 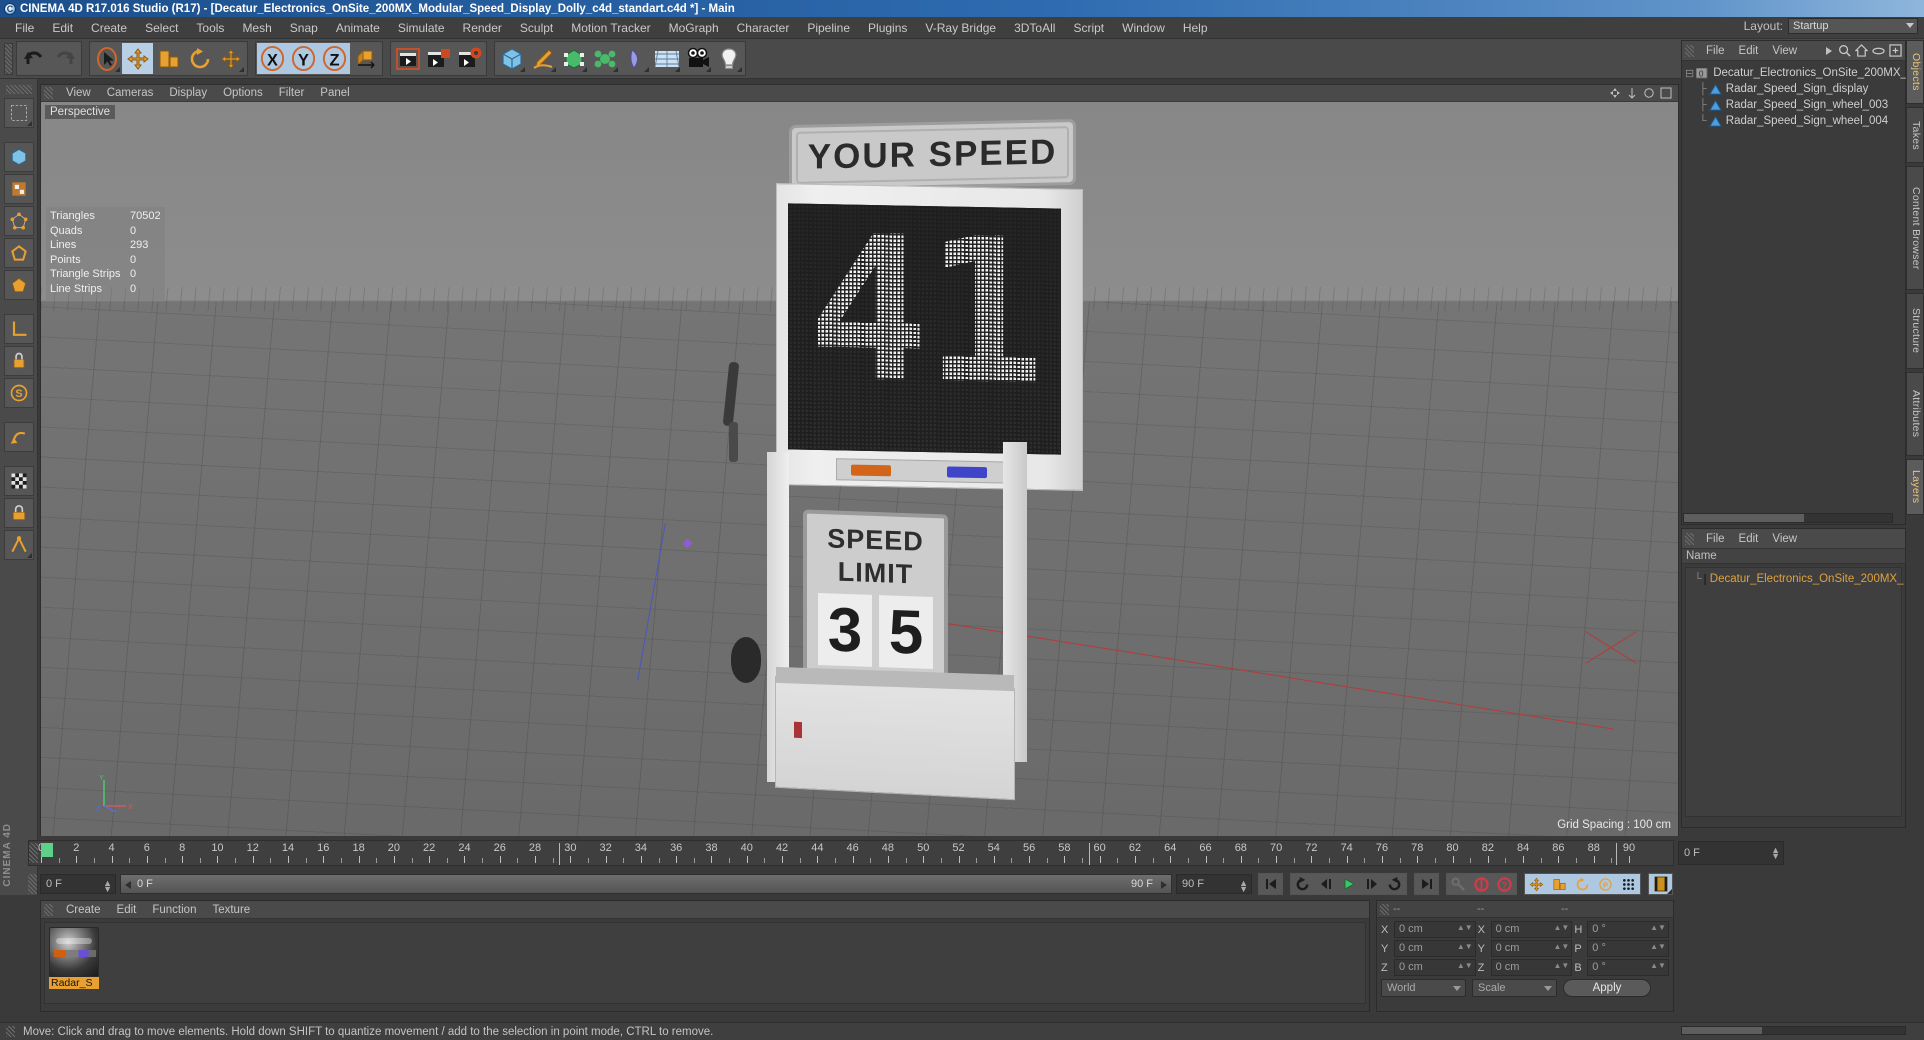 I want to click on viewport-grip, so click(x=48, y=93).